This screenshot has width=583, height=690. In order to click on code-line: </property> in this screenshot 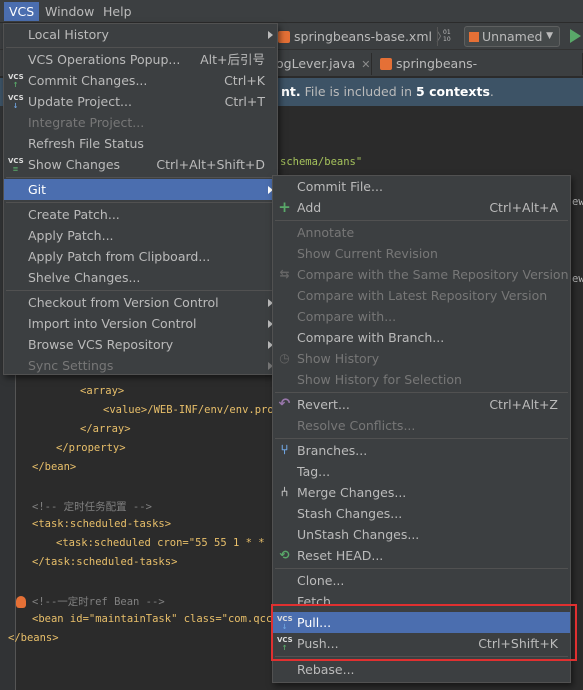, I will do `click(91, 448)`.